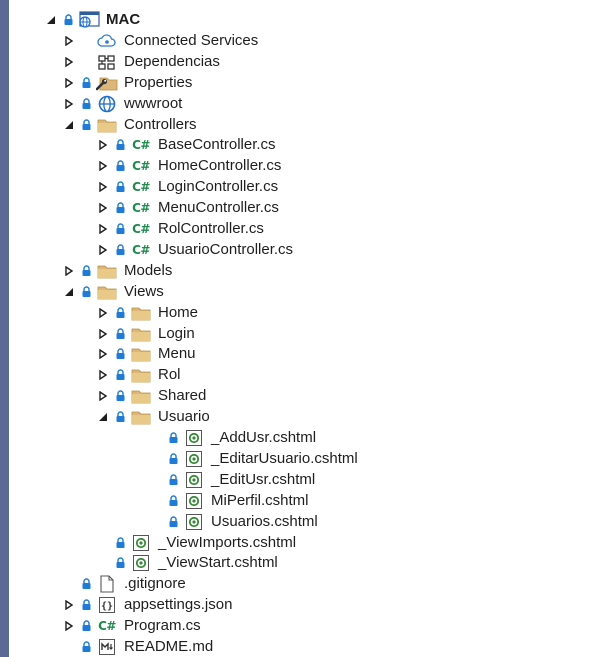 The image size is (590, 657). What do you see at coordinates (160, 41) in the screenshot?
I see `tree-item-connected-services: Connected Services` at bounding box center [160, 41].